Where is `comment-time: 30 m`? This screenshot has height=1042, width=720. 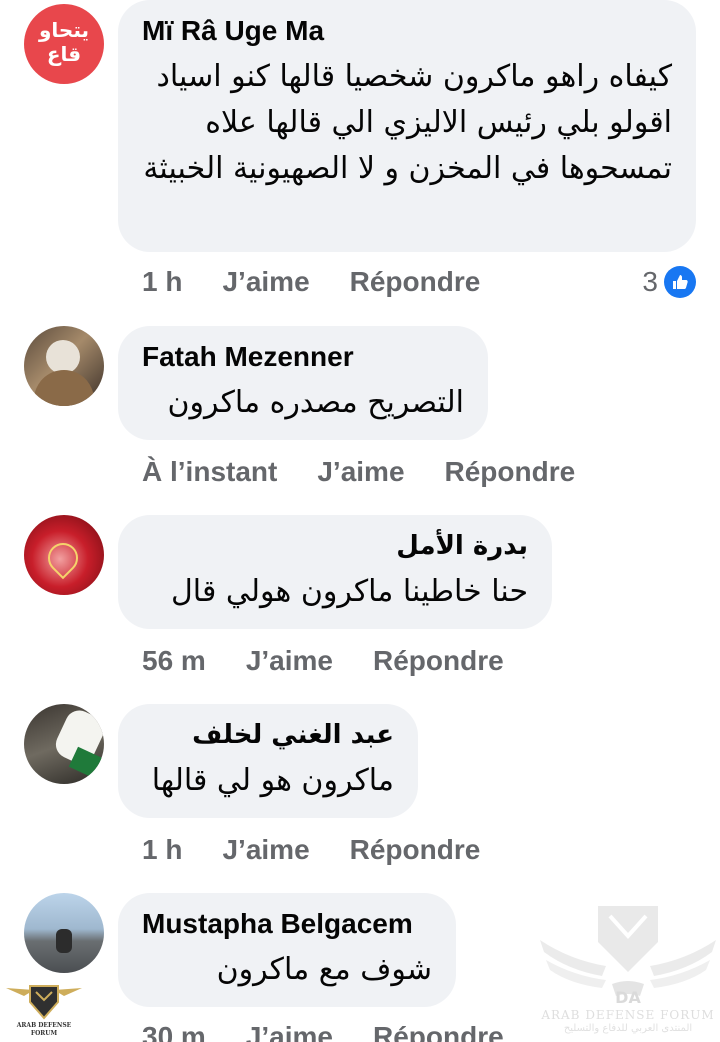
comment-time: 30 m is located at coordinates (174, 1031).